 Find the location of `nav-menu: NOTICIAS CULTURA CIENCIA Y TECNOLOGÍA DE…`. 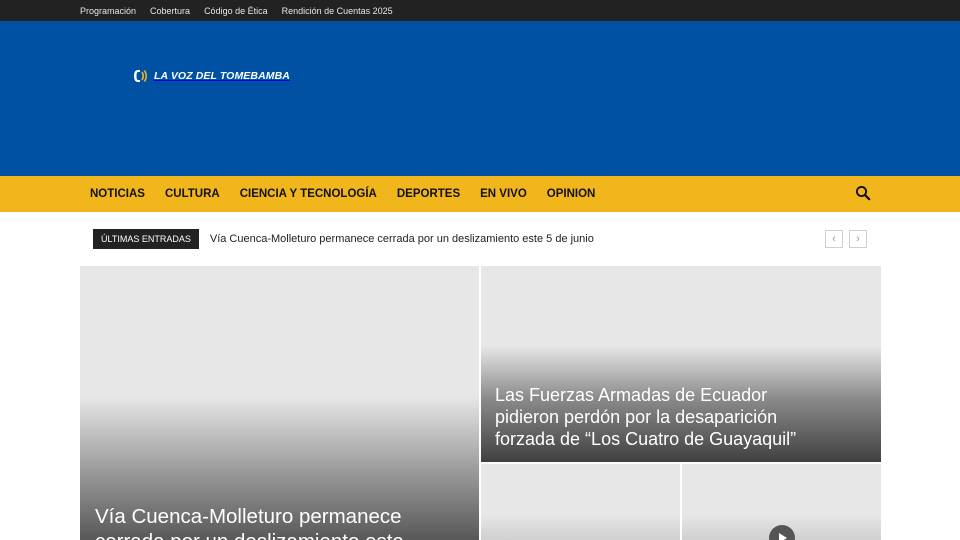

nav-menu: NOTICIAS CULTURA CIENCIA Y TECNOLOGÍA DE… is located at coordinates (342, 194).